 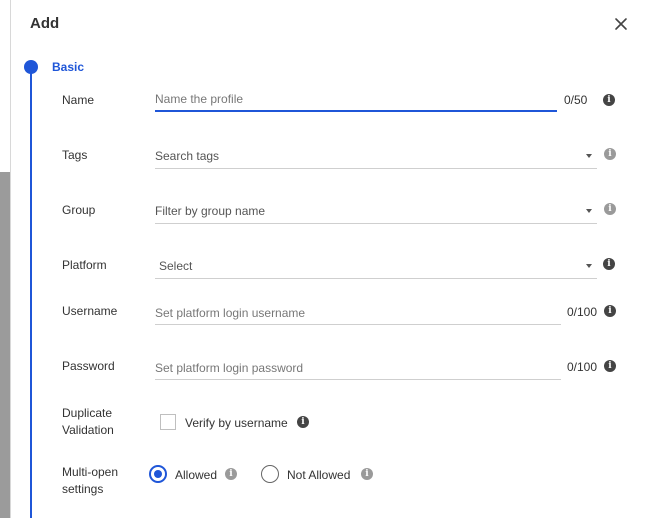 I want to click on multiopen-label: Multi-open settings, so click(x=90, y=481).